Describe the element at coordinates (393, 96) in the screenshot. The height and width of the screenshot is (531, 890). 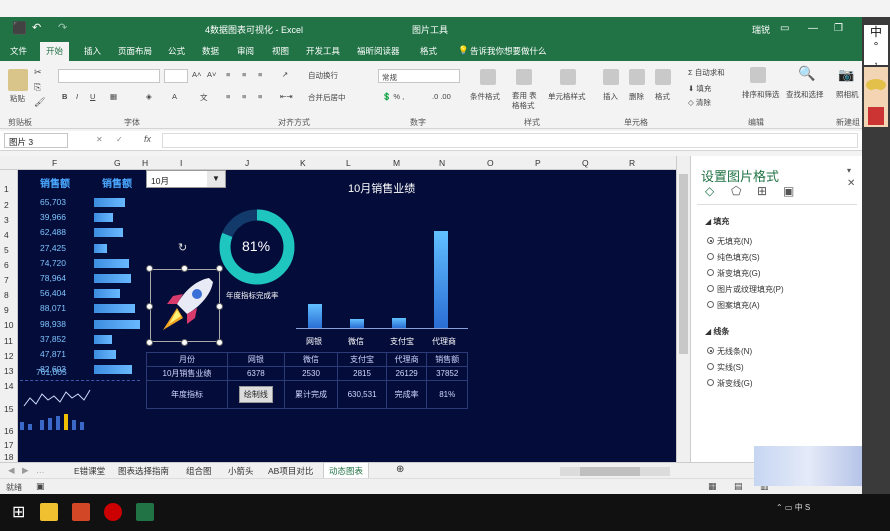
I see `currency-icon: 💲 % ,` at that location.